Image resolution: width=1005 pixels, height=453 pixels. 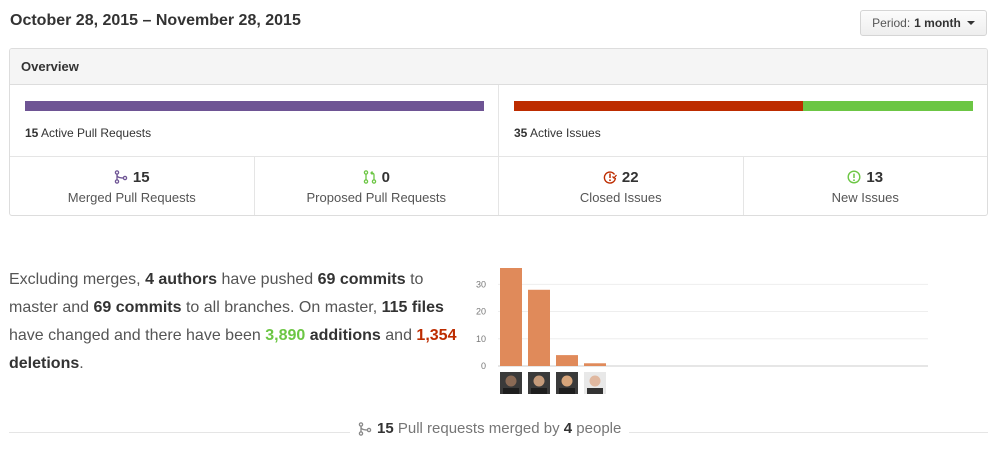 I want to click on issue-closed-icon, so click(x=610, y=177).